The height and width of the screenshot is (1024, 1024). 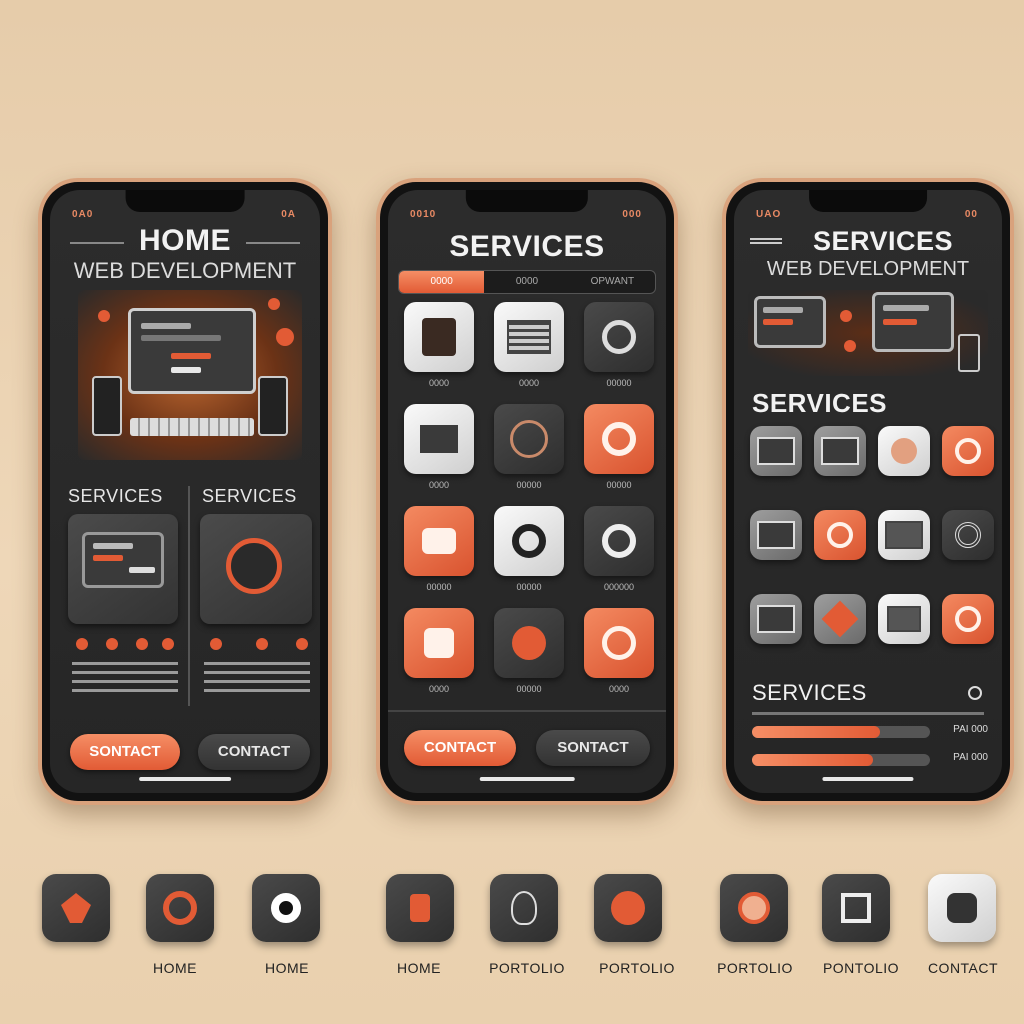 I want to click on dock-contact-icon, so click(x=962, y=908).